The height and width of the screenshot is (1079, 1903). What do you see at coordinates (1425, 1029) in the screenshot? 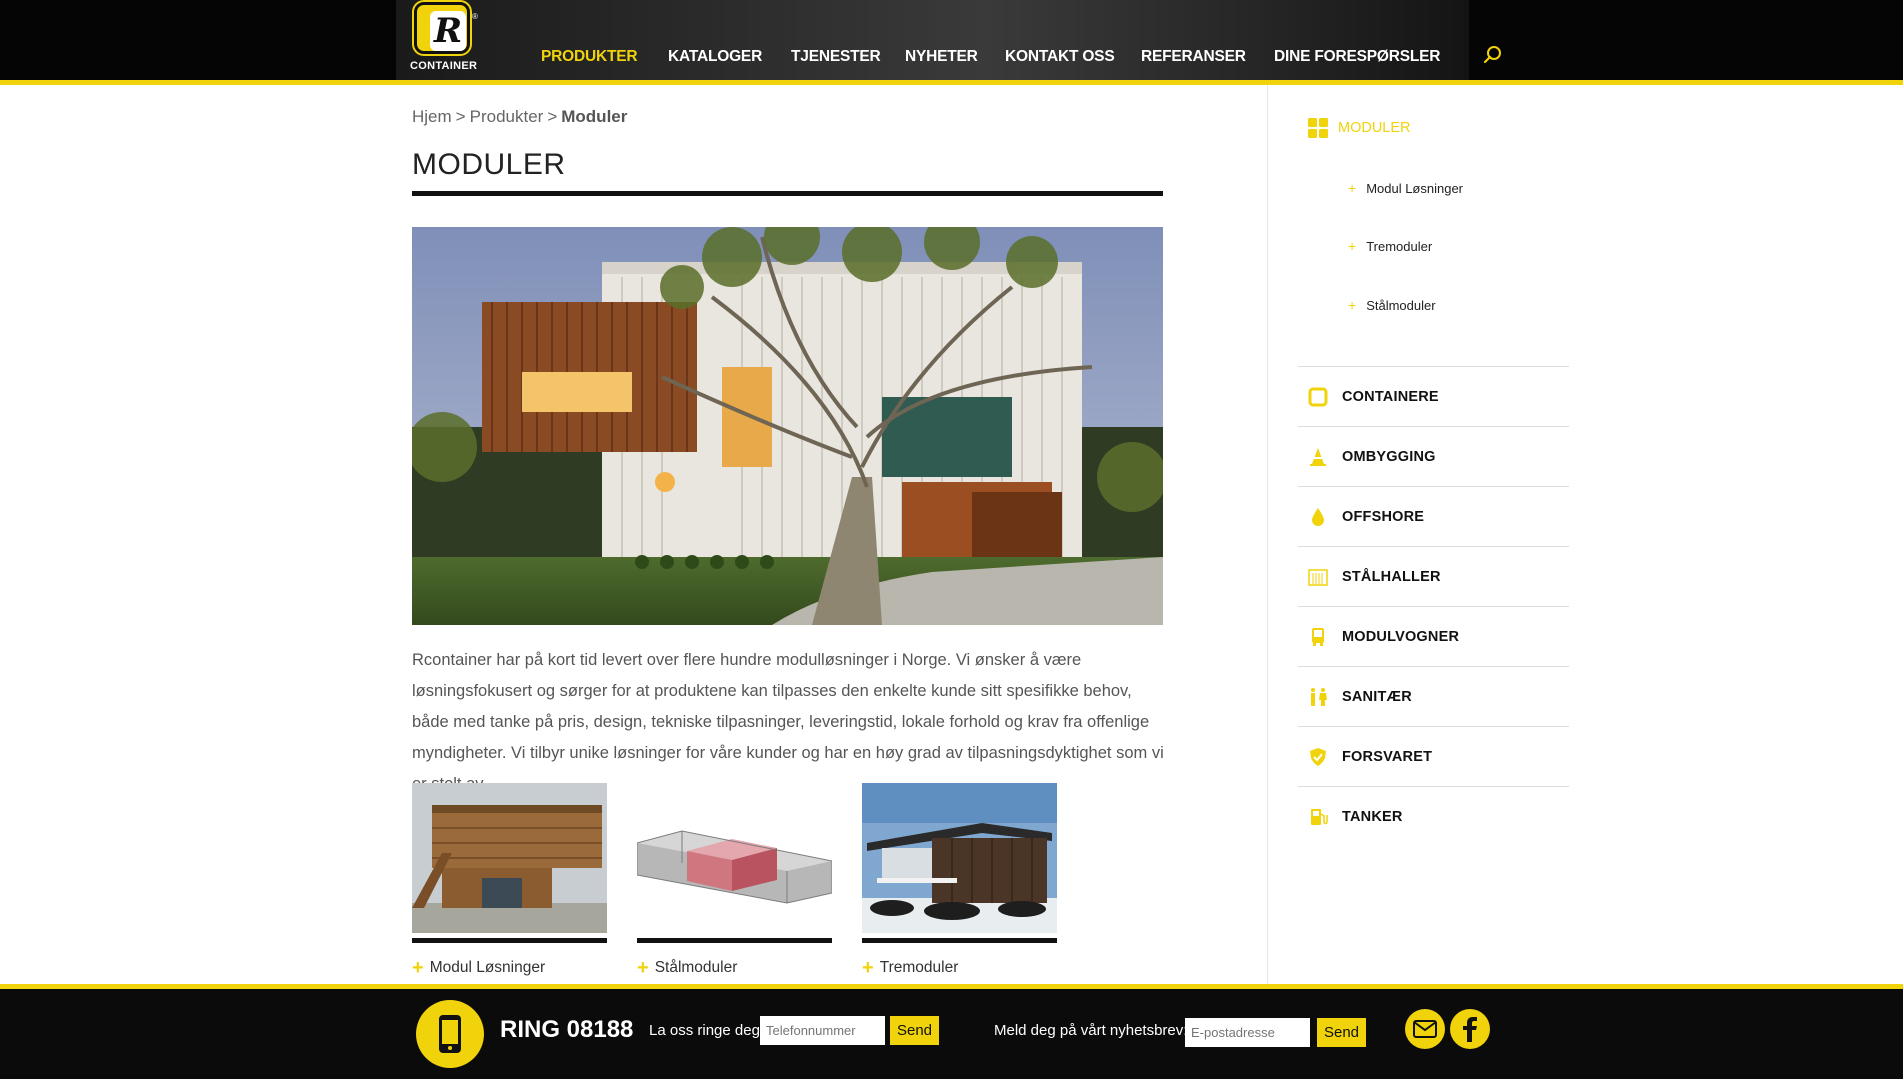
I see `email-icon` at bounding box center [1425, 1029].